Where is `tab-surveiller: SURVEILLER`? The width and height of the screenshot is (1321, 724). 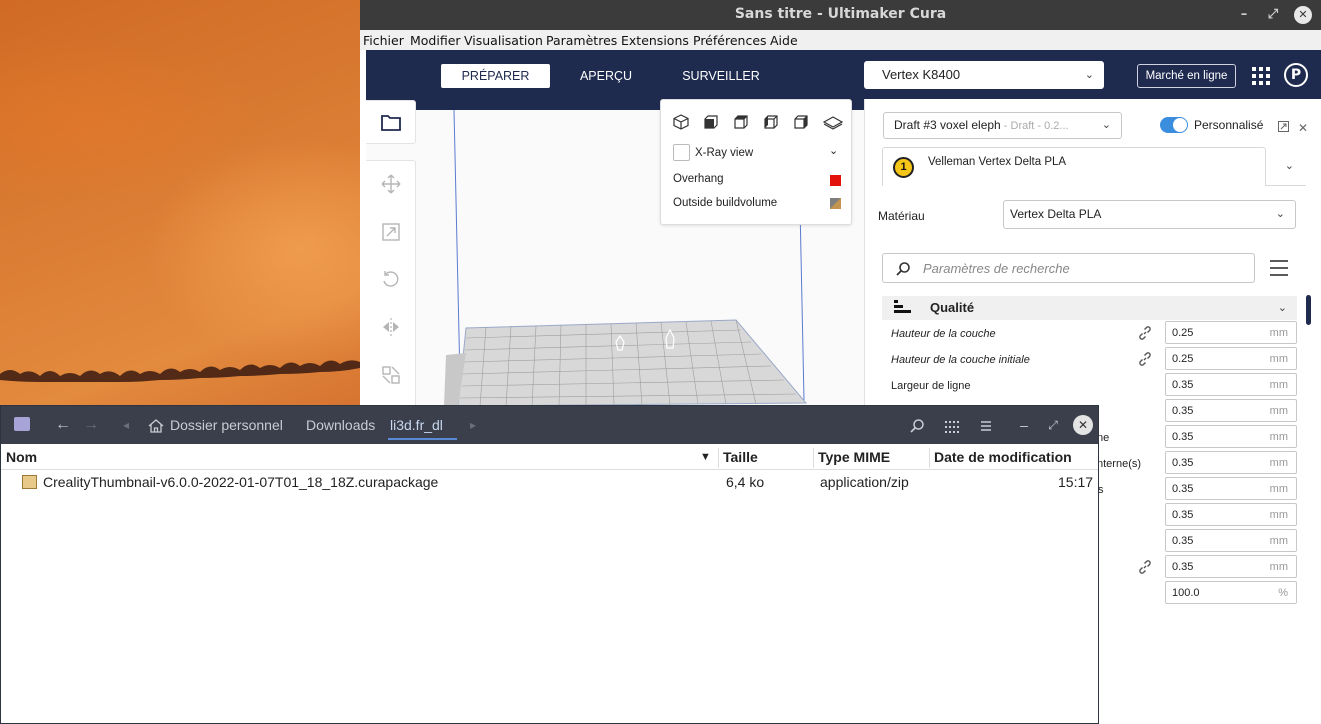 tab-surveiller: SURVEILLER is located at coordinates (721, 76).